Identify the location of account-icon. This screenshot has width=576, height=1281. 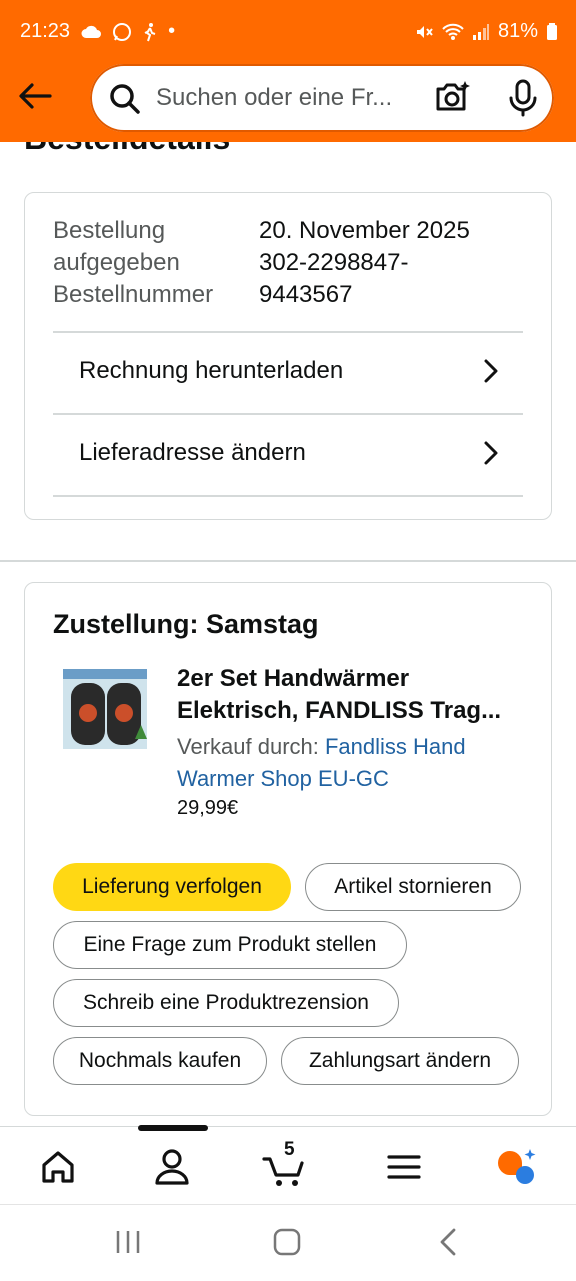
(172, 1167).